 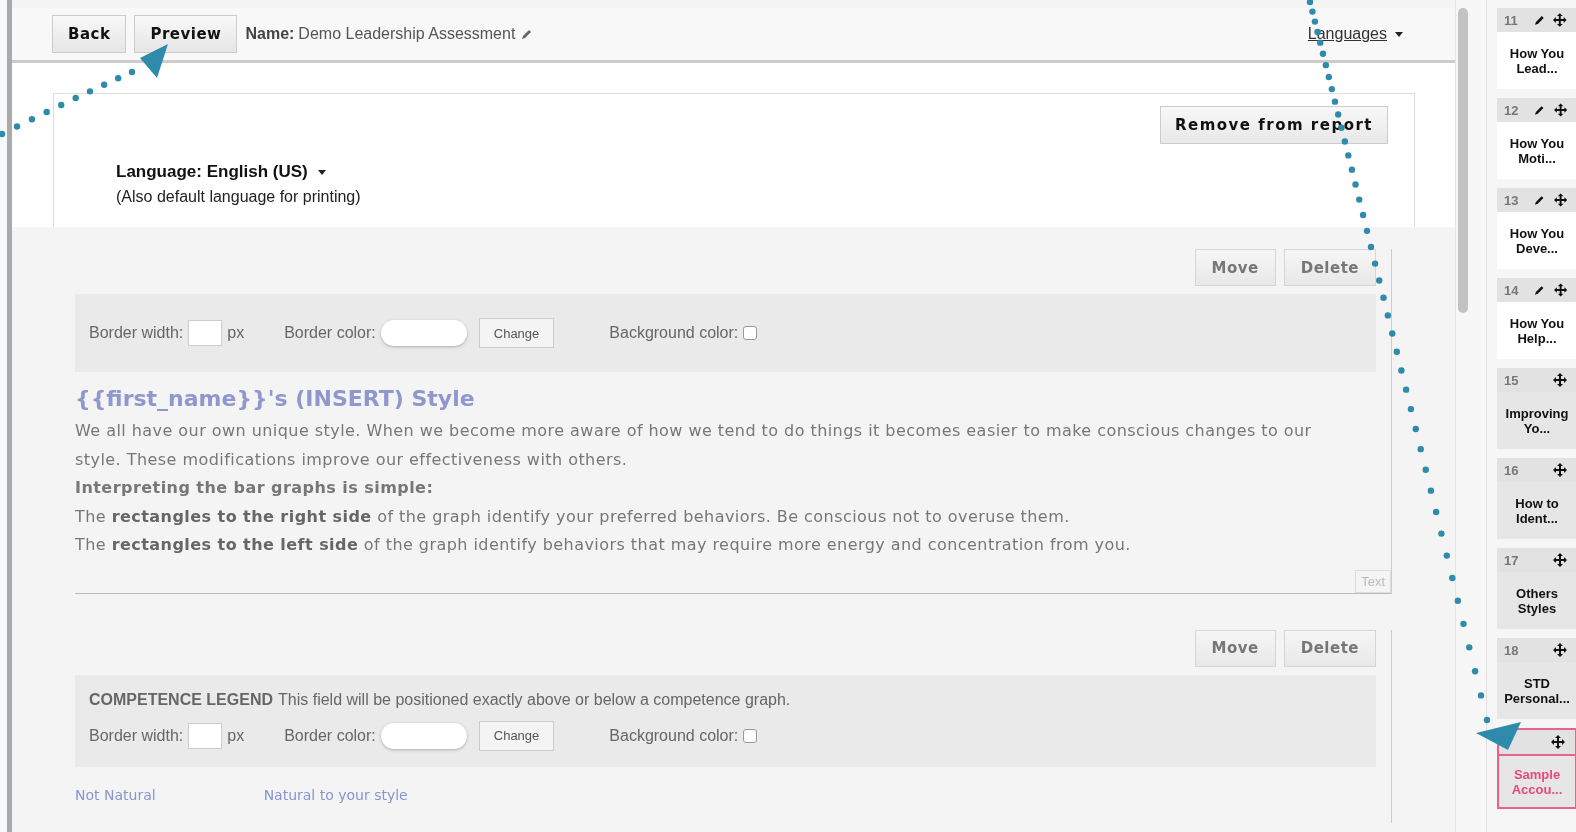 I want to click on page-number: 15, so click(x=1511, y=380).